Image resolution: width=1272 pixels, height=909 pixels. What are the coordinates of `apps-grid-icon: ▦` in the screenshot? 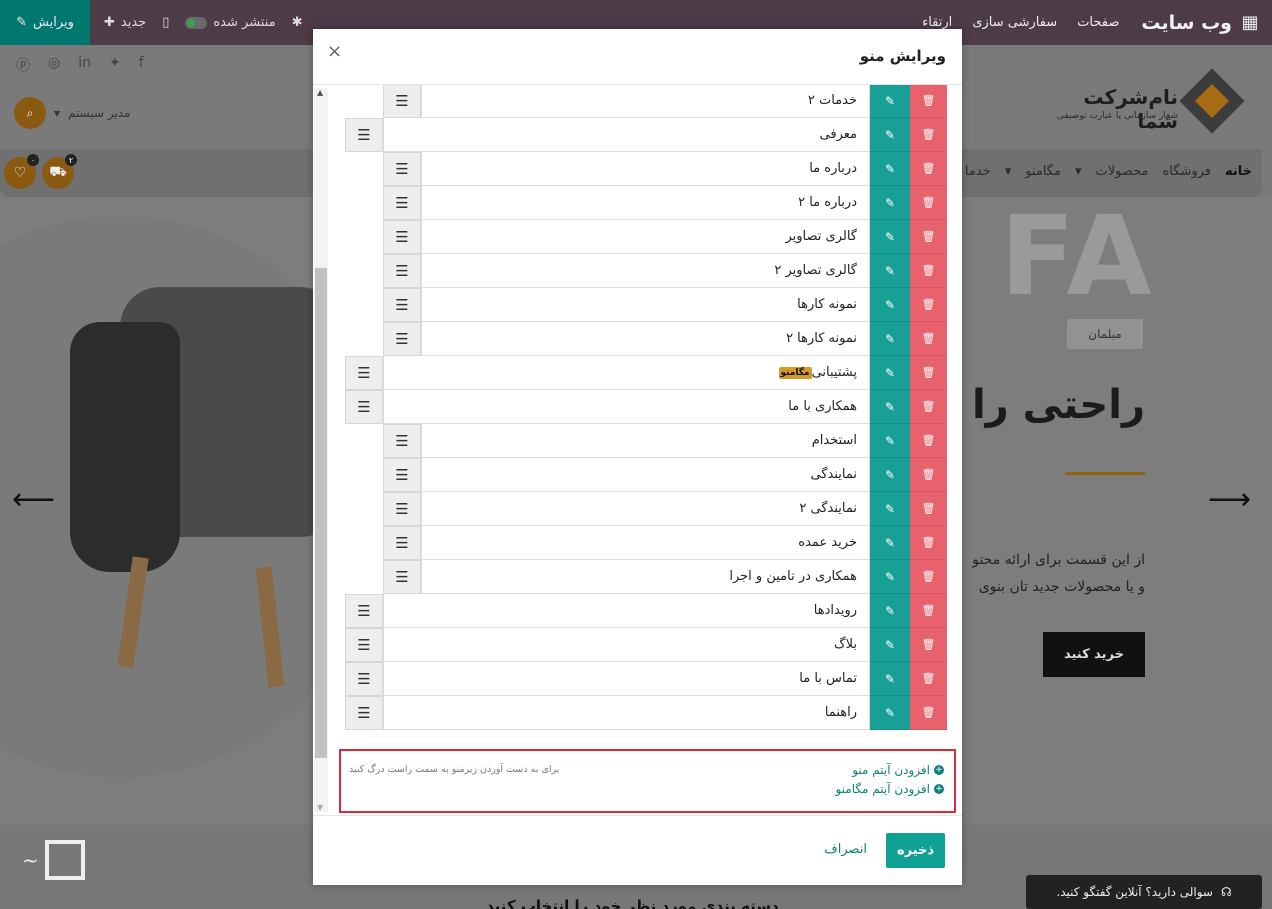 It's located at (1250, 22).